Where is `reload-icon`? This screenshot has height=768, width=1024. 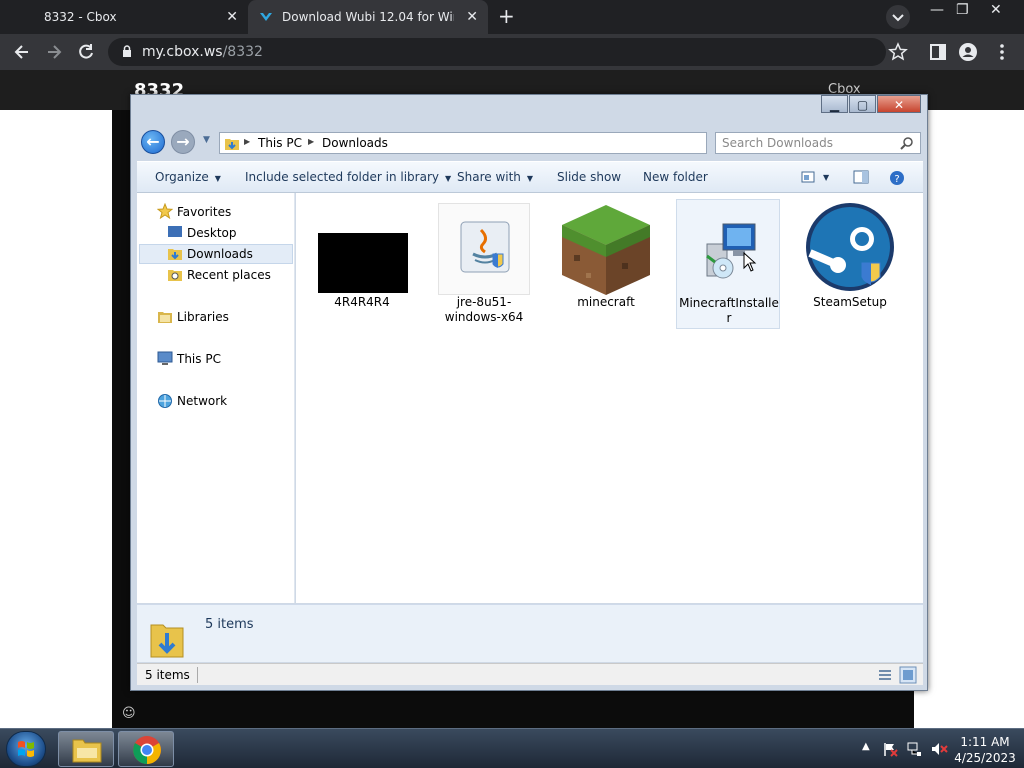
reload-icon is located at coordinates (86, 52).